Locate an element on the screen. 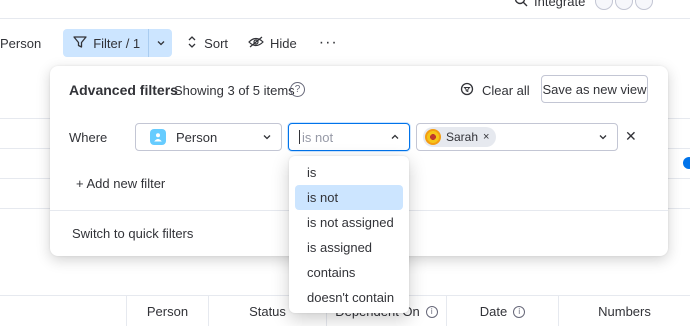 This screenshot has width=690, height=326. sort-button: Sort is located at coordinates (207, 43).